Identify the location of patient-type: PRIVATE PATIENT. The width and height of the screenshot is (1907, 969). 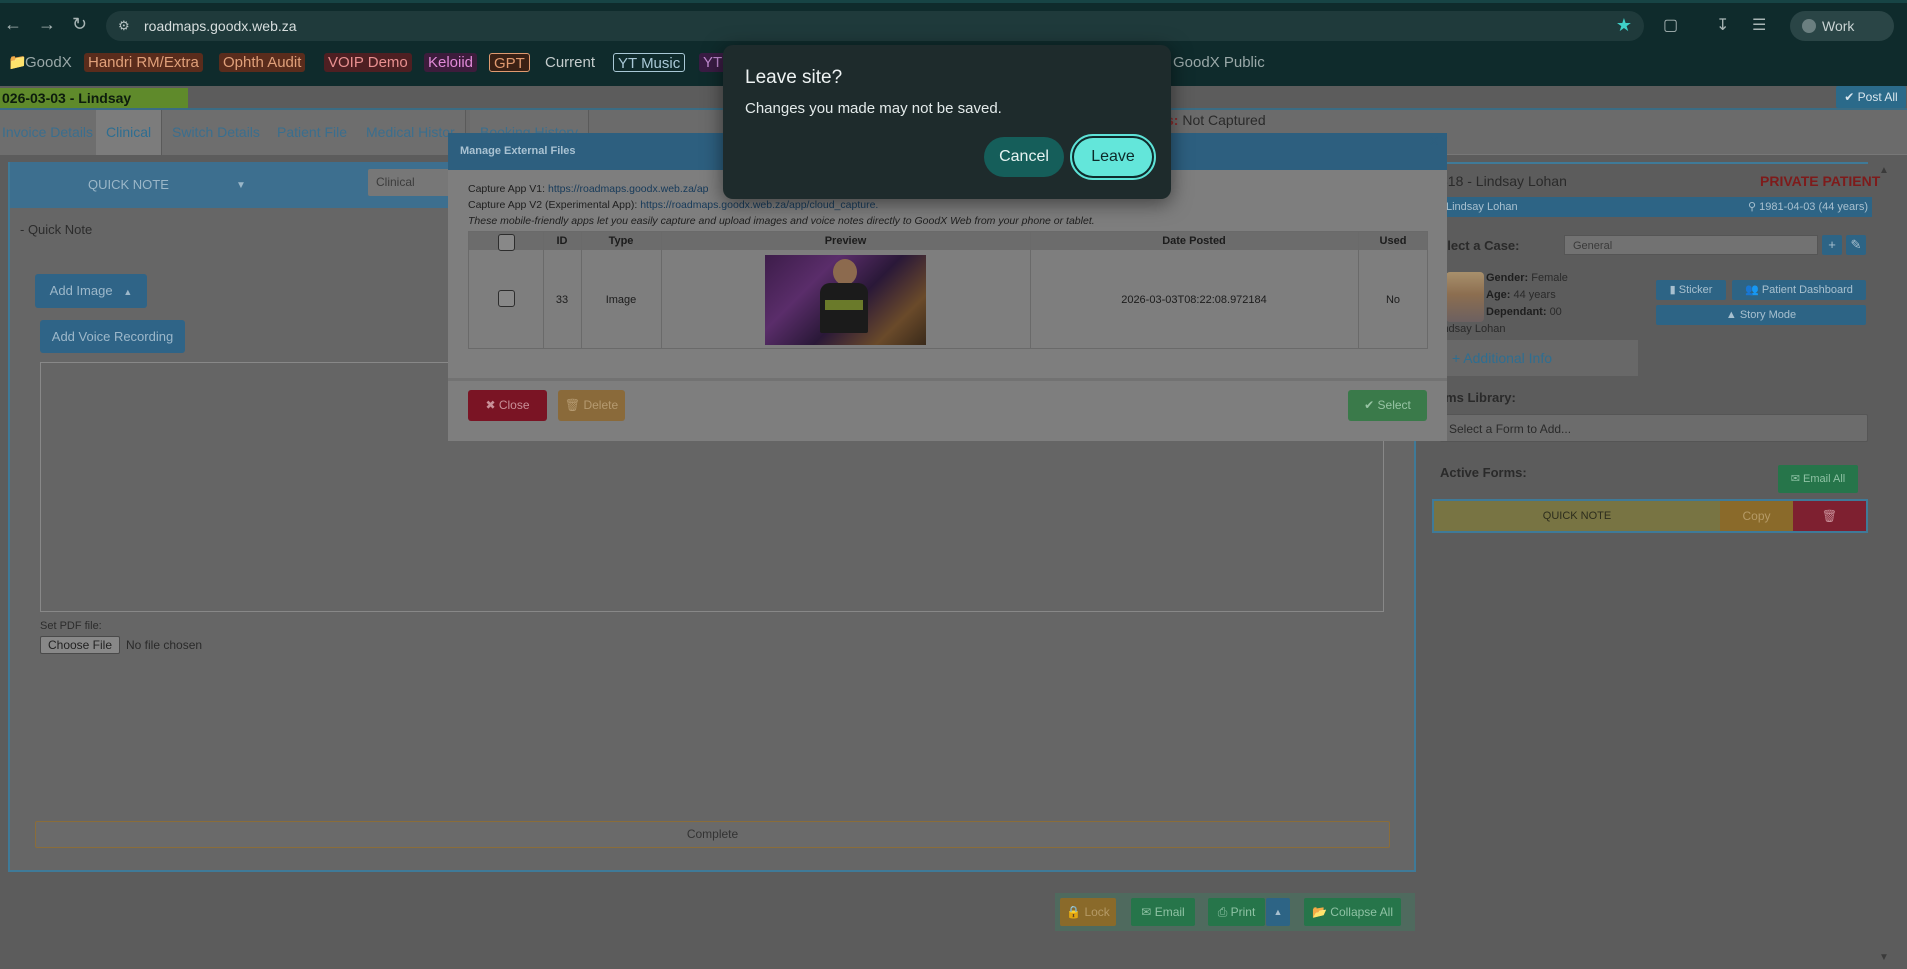
(1820, 181).